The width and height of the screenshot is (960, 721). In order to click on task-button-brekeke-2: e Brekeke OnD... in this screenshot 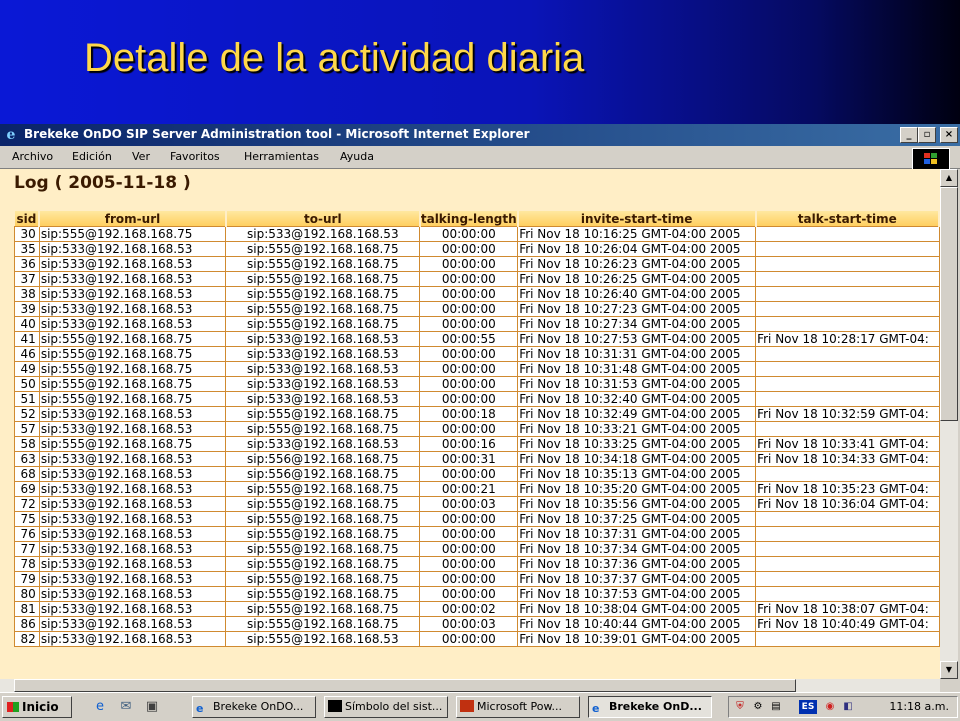, I will do `click(650, 707)`.